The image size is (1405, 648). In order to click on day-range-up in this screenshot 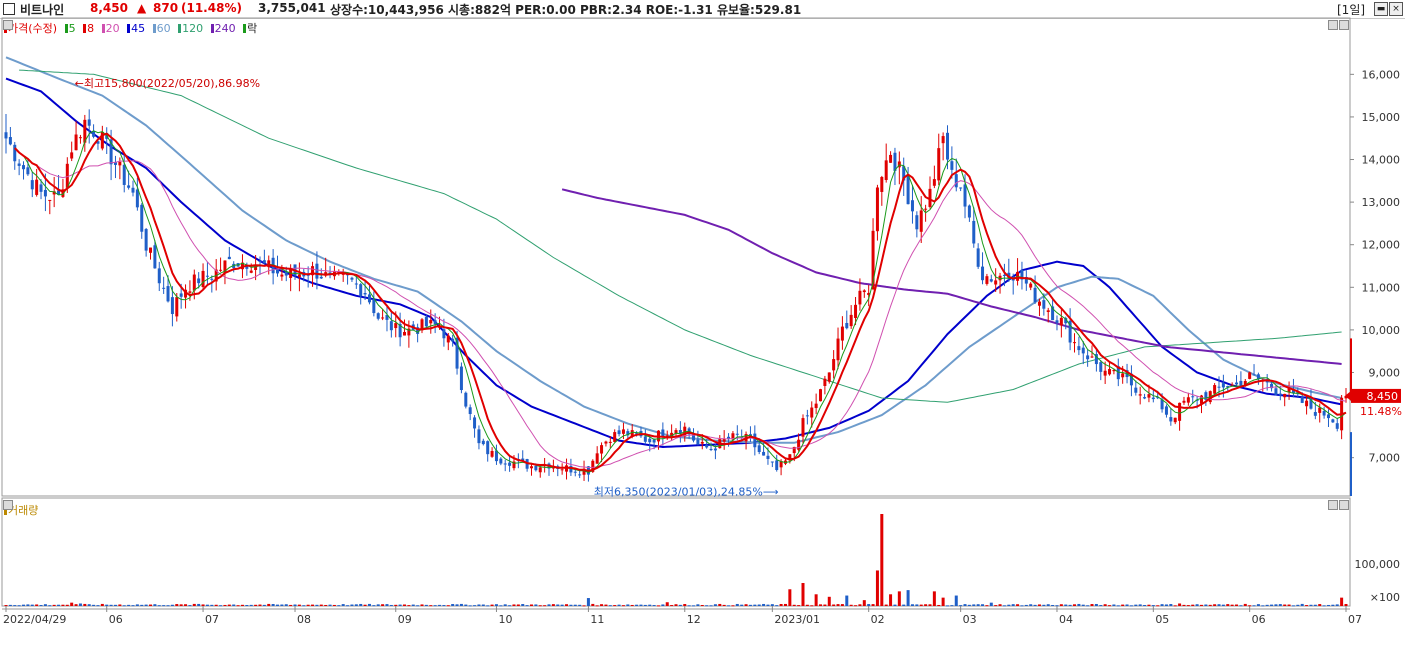, I will do `click(1351, 367)`.